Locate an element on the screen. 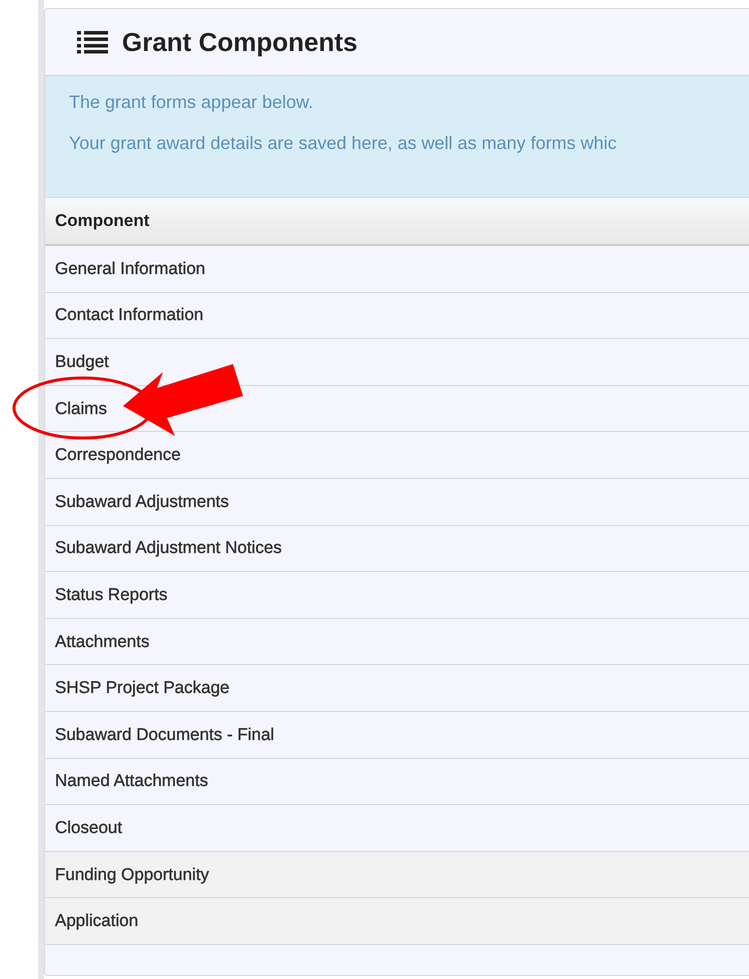 This screenshot has width=749, height=979. component-row: Status Reports is located at coordinates (397, 595).